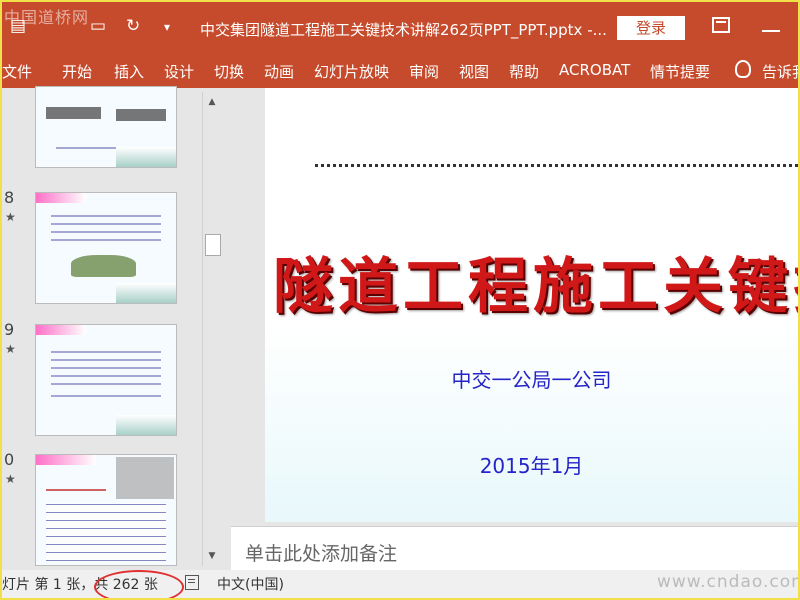 The width and height of the screenshot is (800, 600). Describe the element at coordinates (535, 281) in the screenshot. I see `slide-title: 隧道工程施工关键技` at that location.